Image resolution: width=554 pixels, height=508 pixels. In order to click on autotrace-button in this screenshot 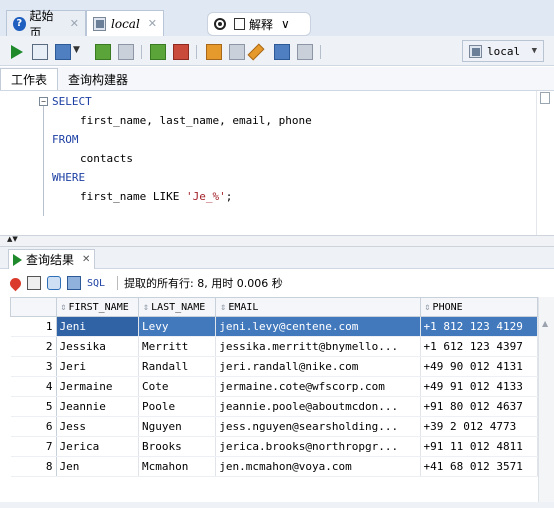, I will do `click(126, 52)`.